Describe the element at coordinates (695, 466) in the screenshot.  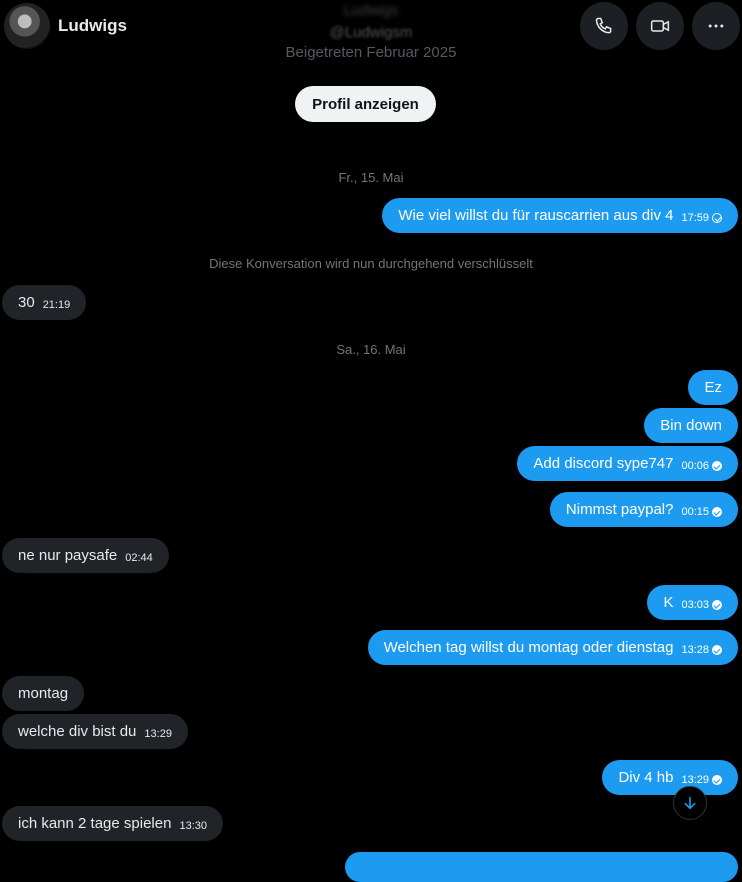
I see `message-time: 00:06` at that location.